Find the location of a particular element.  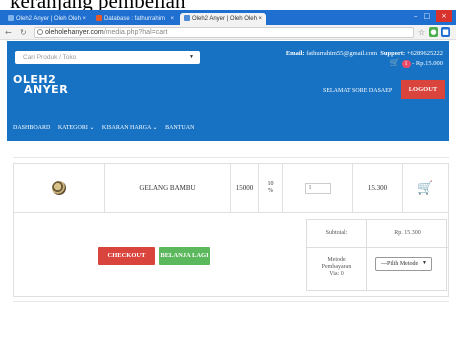

product-discount: 10 % is located at coordinates (271, 188).